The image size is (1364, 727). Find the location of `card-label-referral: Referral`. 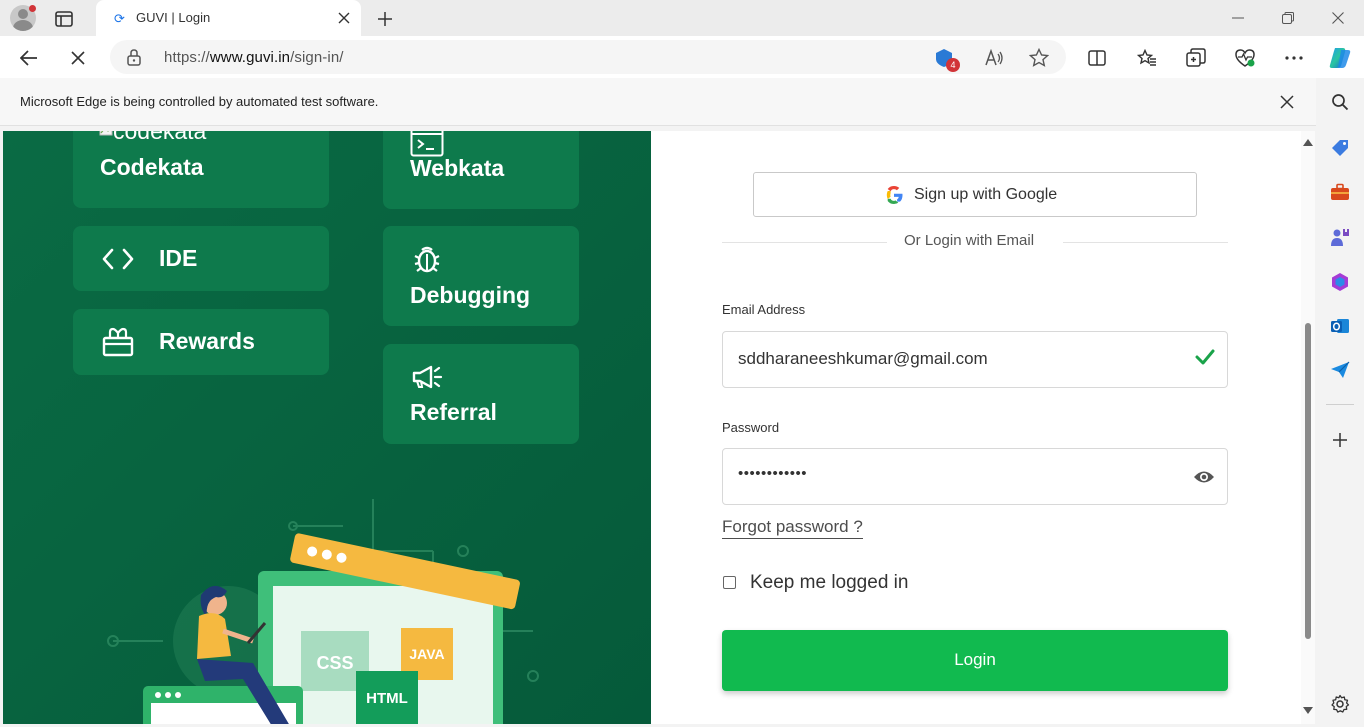

card-label-referral: Referral is located at coordinates (453, 412).